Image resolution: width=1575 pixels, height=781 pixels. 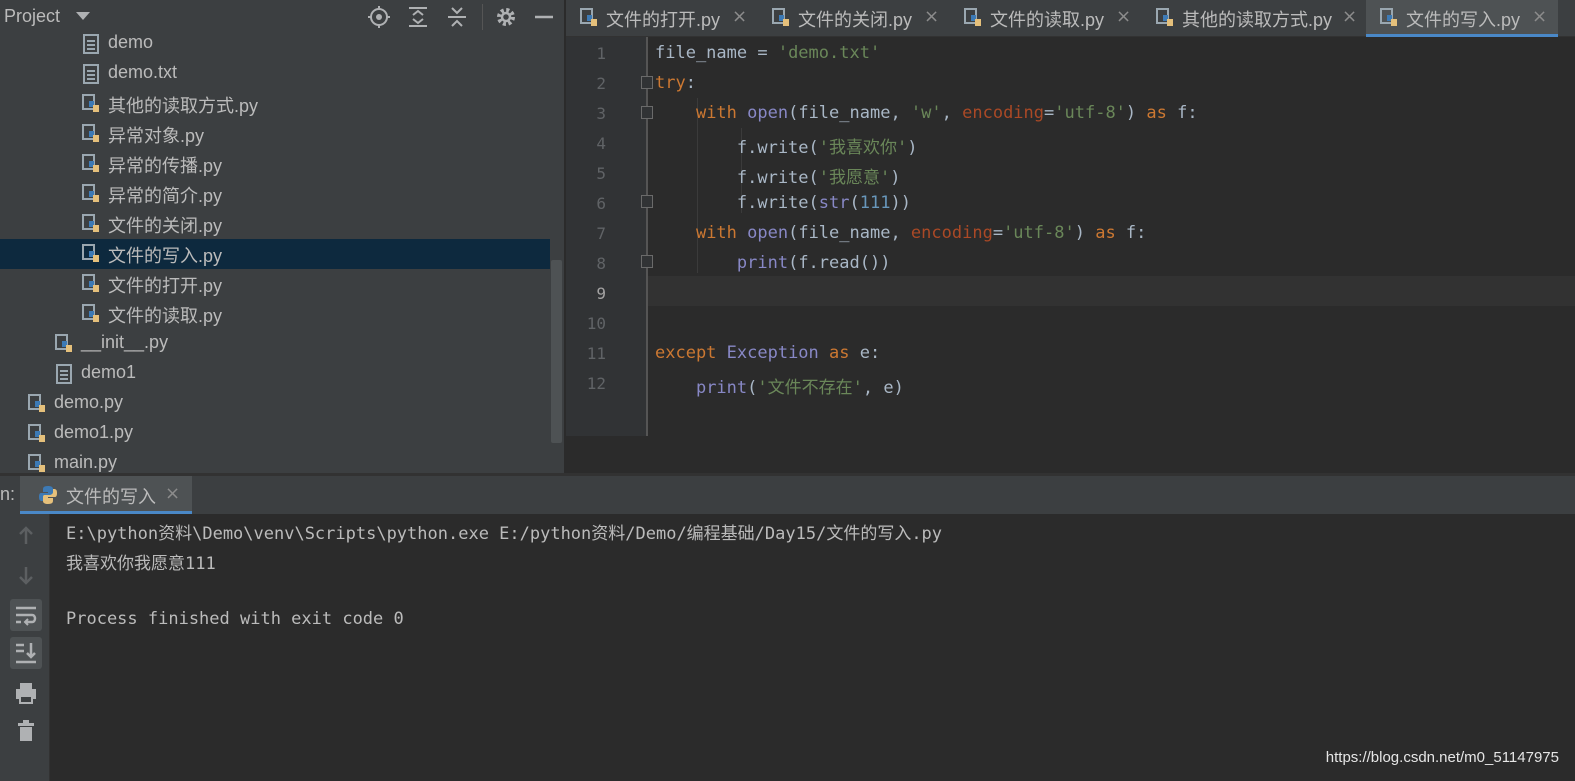 What do you see at coordinates (675, 83) in the screenshot?
I see `code-line: try:` at bounding box center [675, 83].